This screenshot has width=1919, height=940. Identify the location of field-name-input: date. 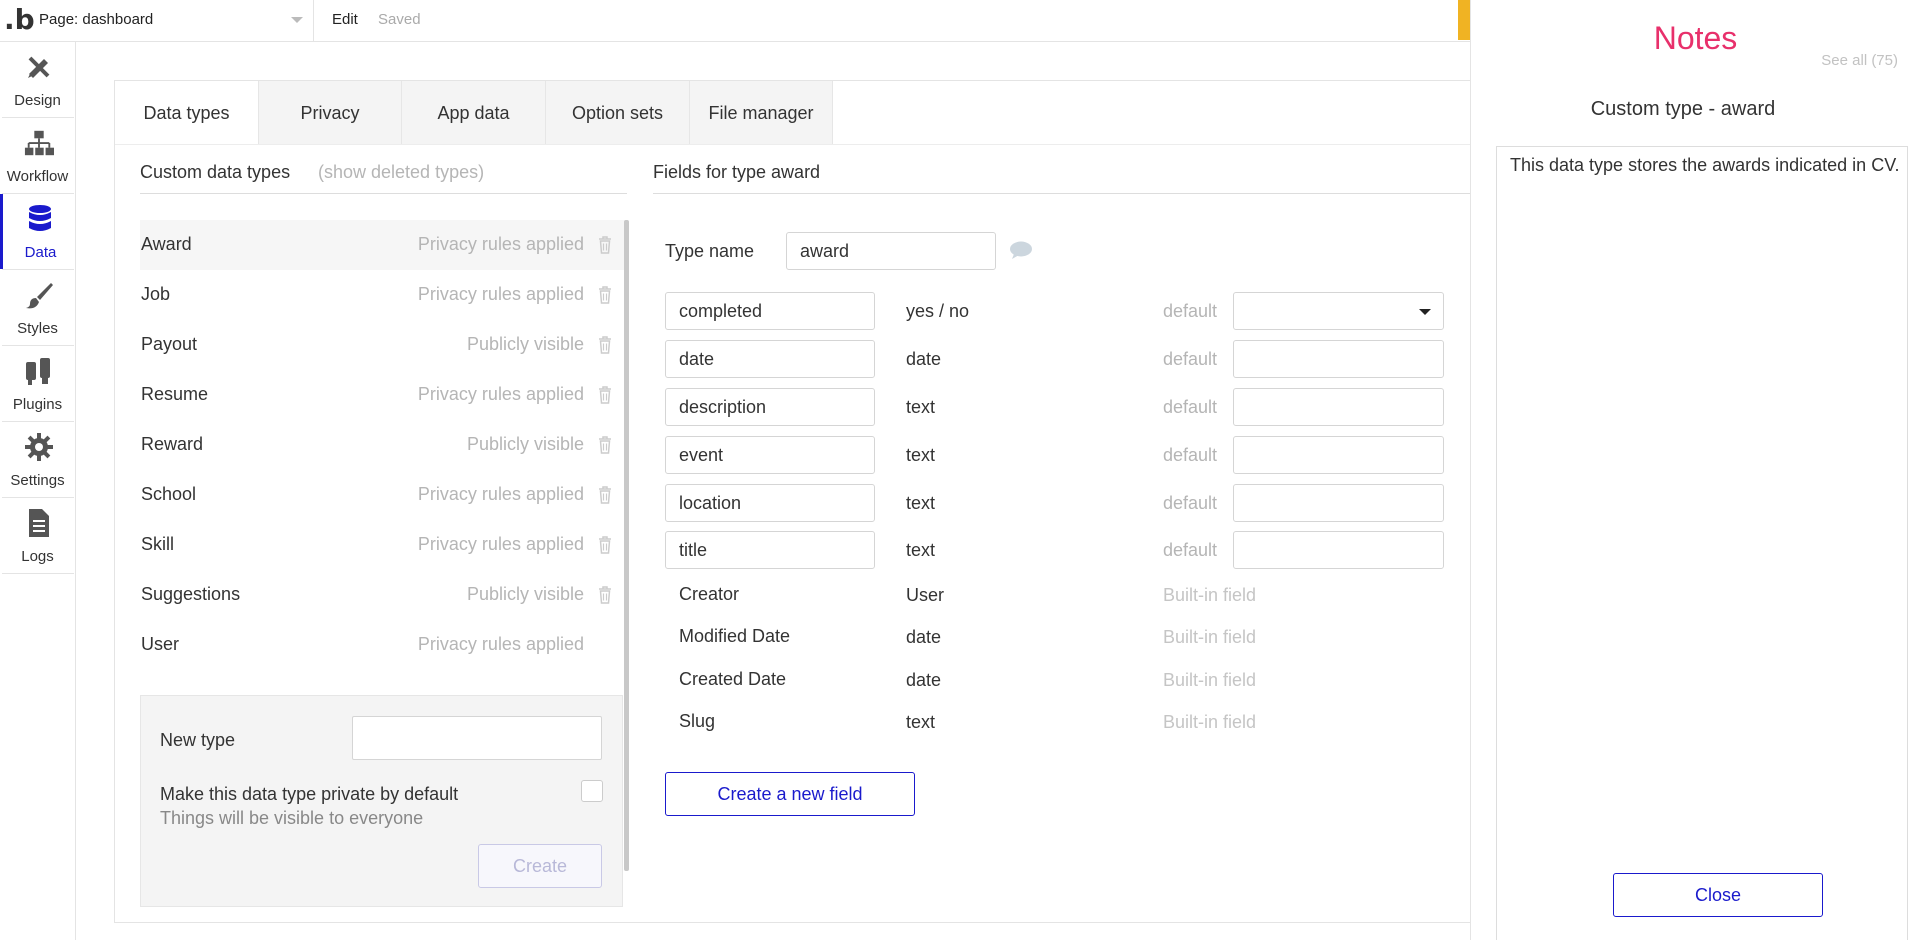
(770, 359).